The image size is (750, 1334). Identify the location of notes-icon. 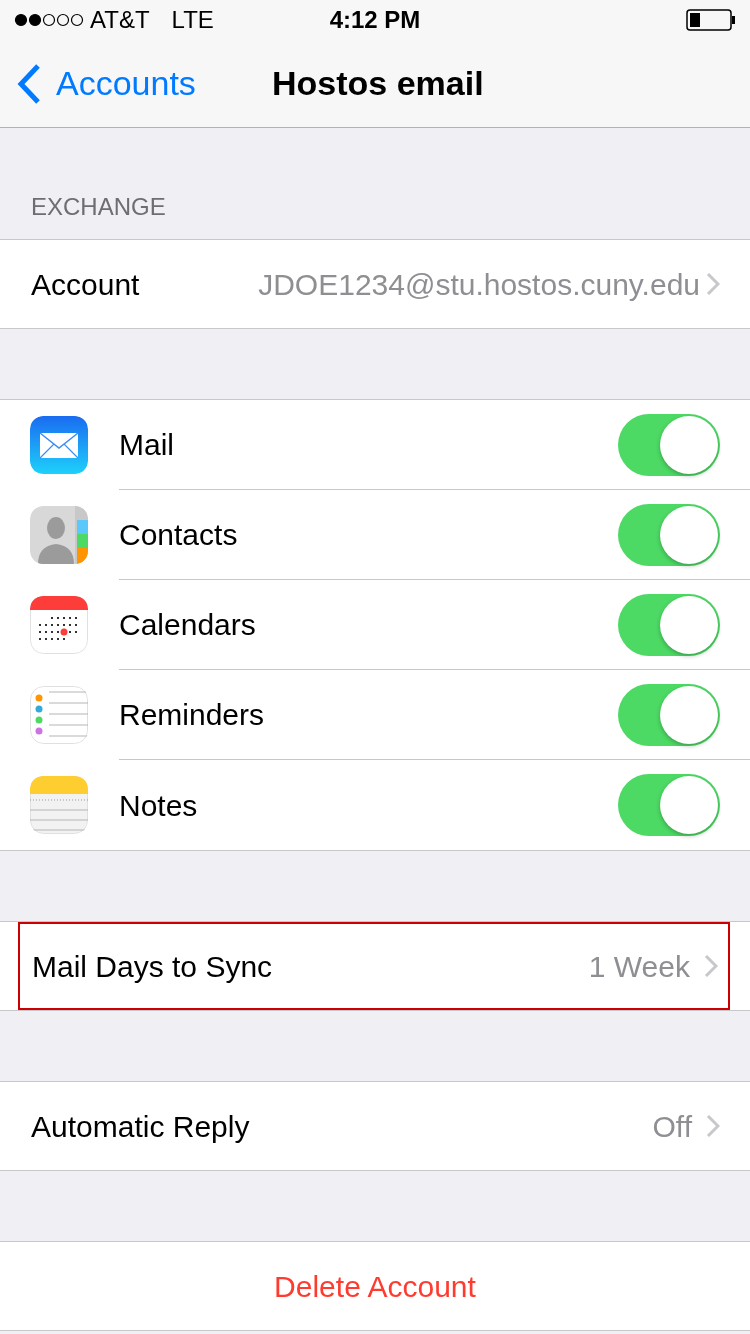
(59, 805).